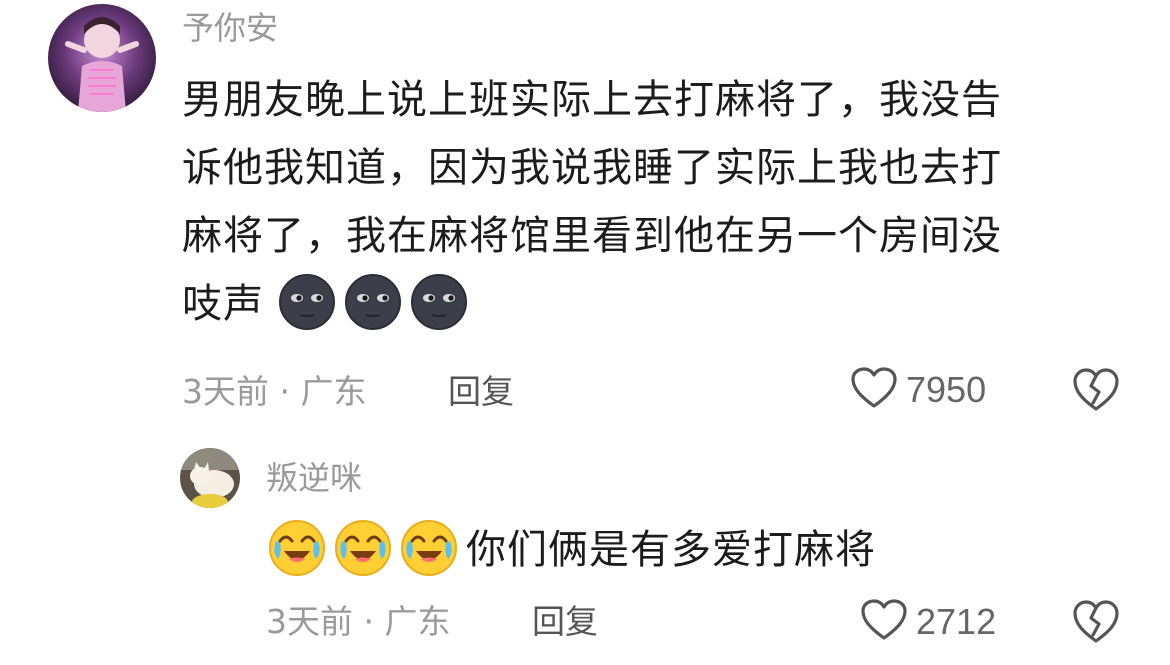  I want to click on comment-text: 你们俩是有多爱打麻将, so click(572, 550).